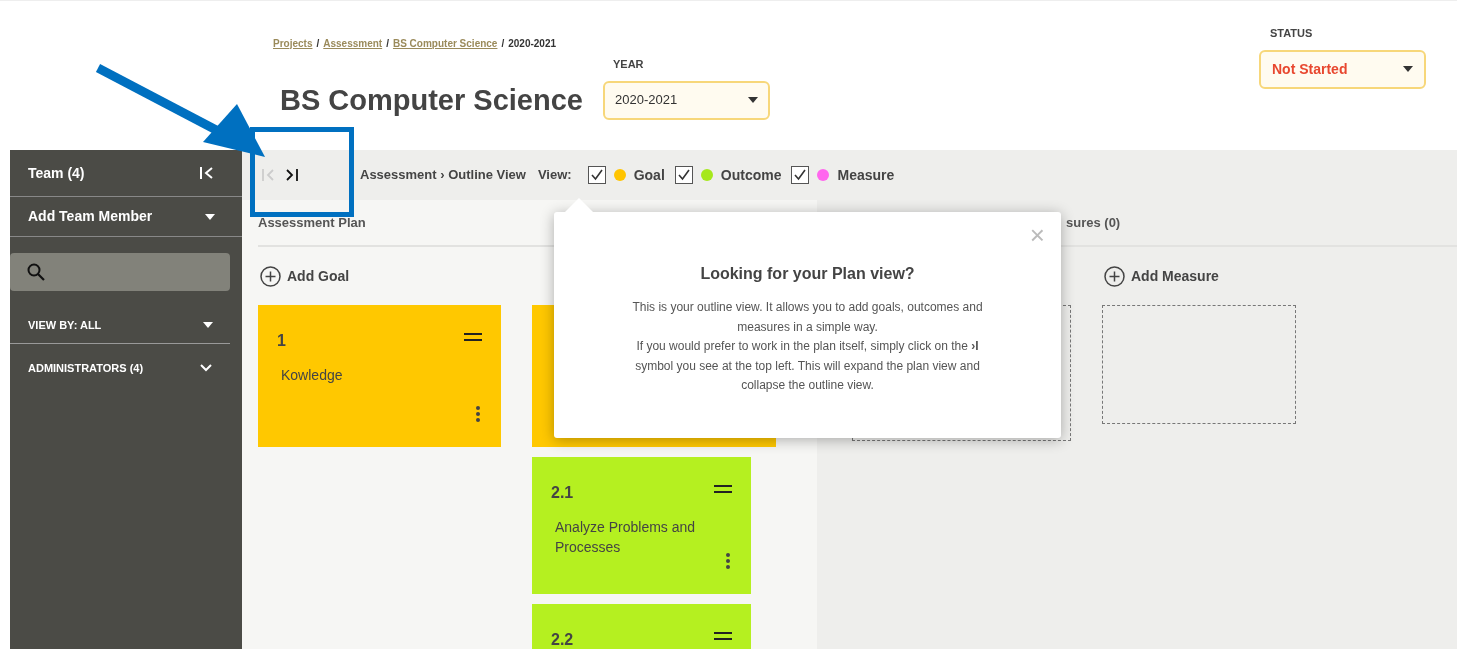  Describe the element at coordinates (686, 100) in the screenshot. I see `year-select: 2020-2021` at that location.